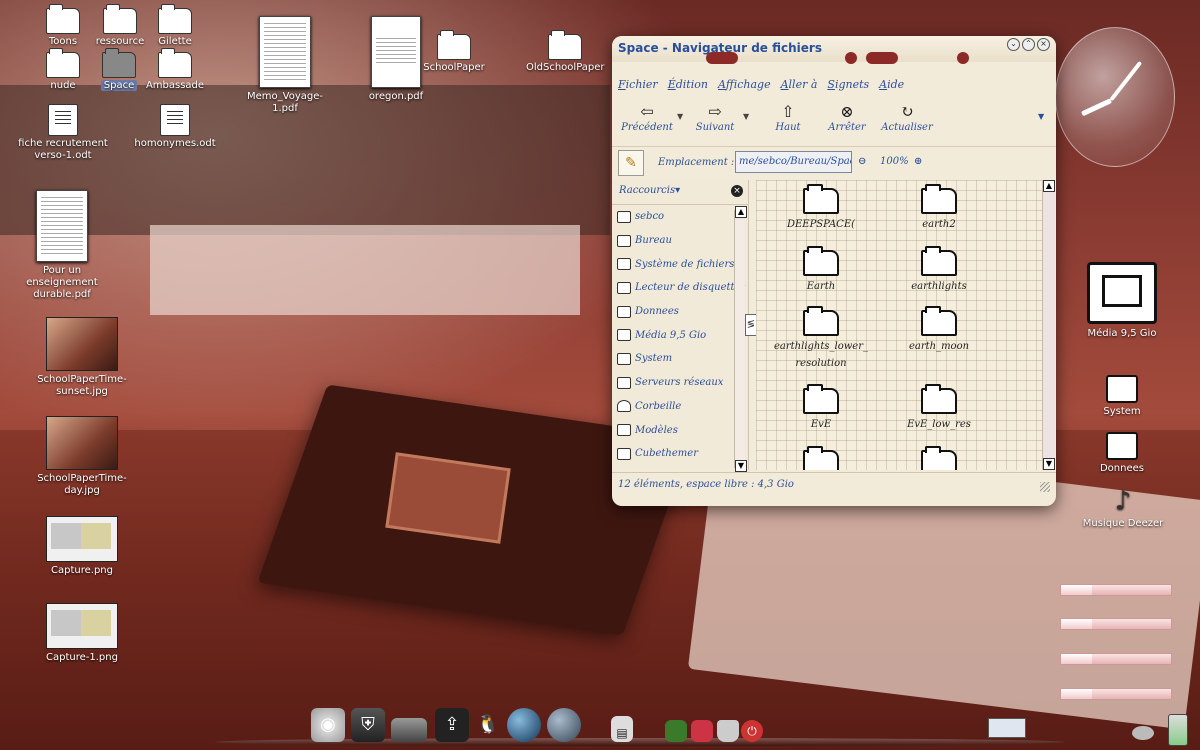  I want to click on reload-button: ↻ Actualiser, so click(907, 117).